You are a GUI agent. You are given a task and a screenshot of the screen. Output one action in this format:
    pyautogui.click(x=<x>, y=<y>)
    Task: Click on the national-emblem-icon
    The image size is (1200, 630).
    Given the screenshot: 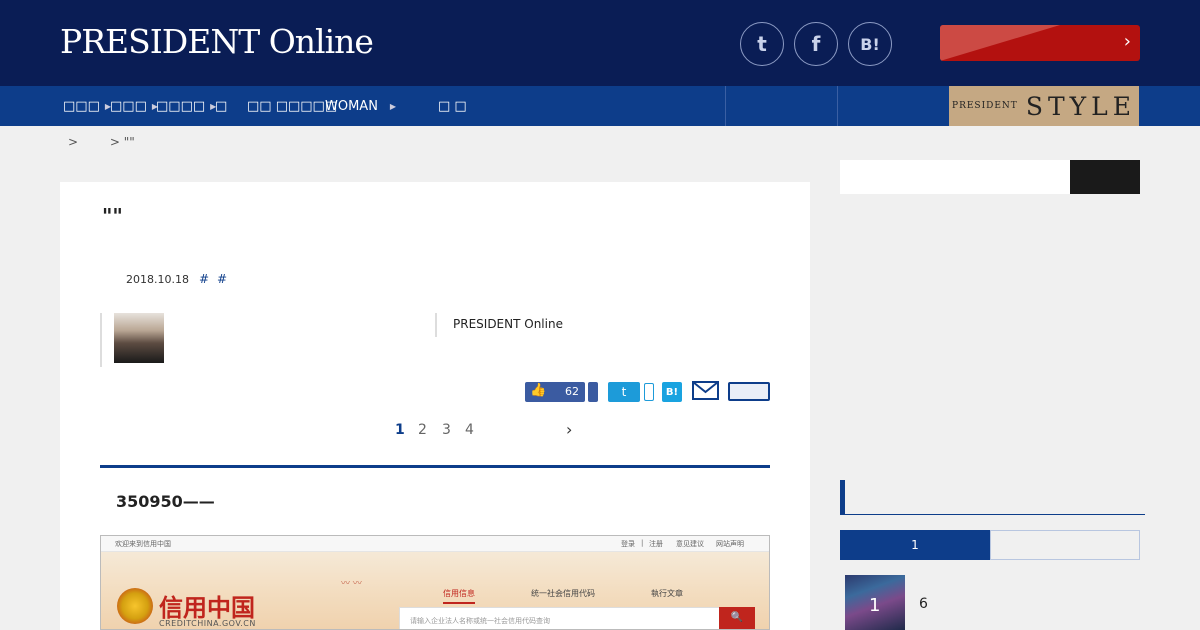 What is the action you would take?
    pyautogui.click(x=135, y=606)
    